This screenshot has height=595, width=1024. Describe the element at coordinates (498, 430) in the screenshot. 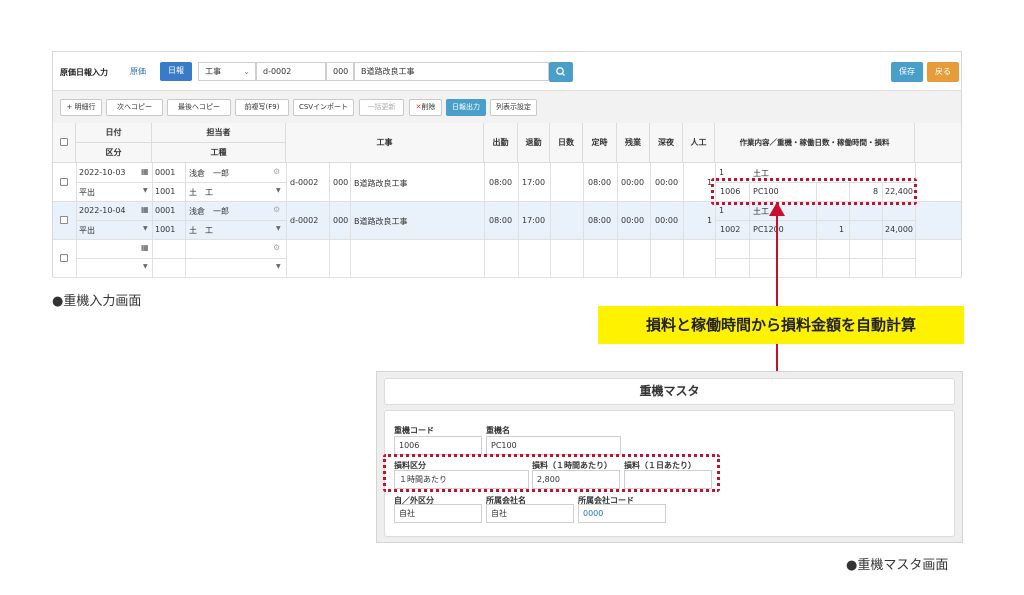

I see `label-machine-name: 重機名` at that location.